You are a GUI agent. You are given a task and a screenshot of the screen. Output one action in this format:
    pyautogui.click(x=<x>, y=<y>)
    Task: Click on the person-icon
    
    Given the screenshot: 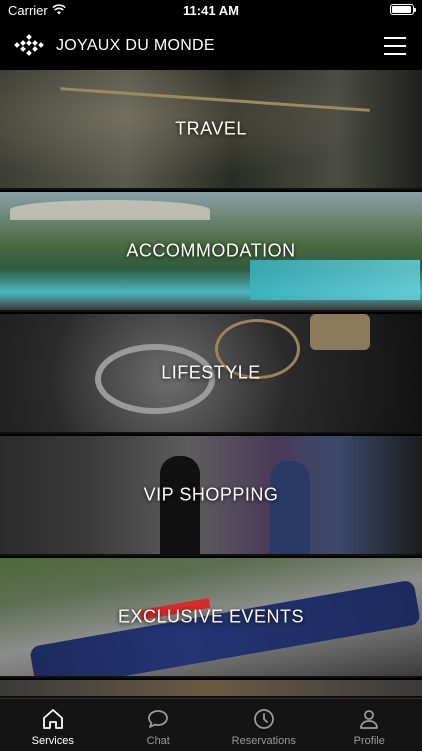 What is the action you would take?
    pyautogui.click(x=369, y=719)
    